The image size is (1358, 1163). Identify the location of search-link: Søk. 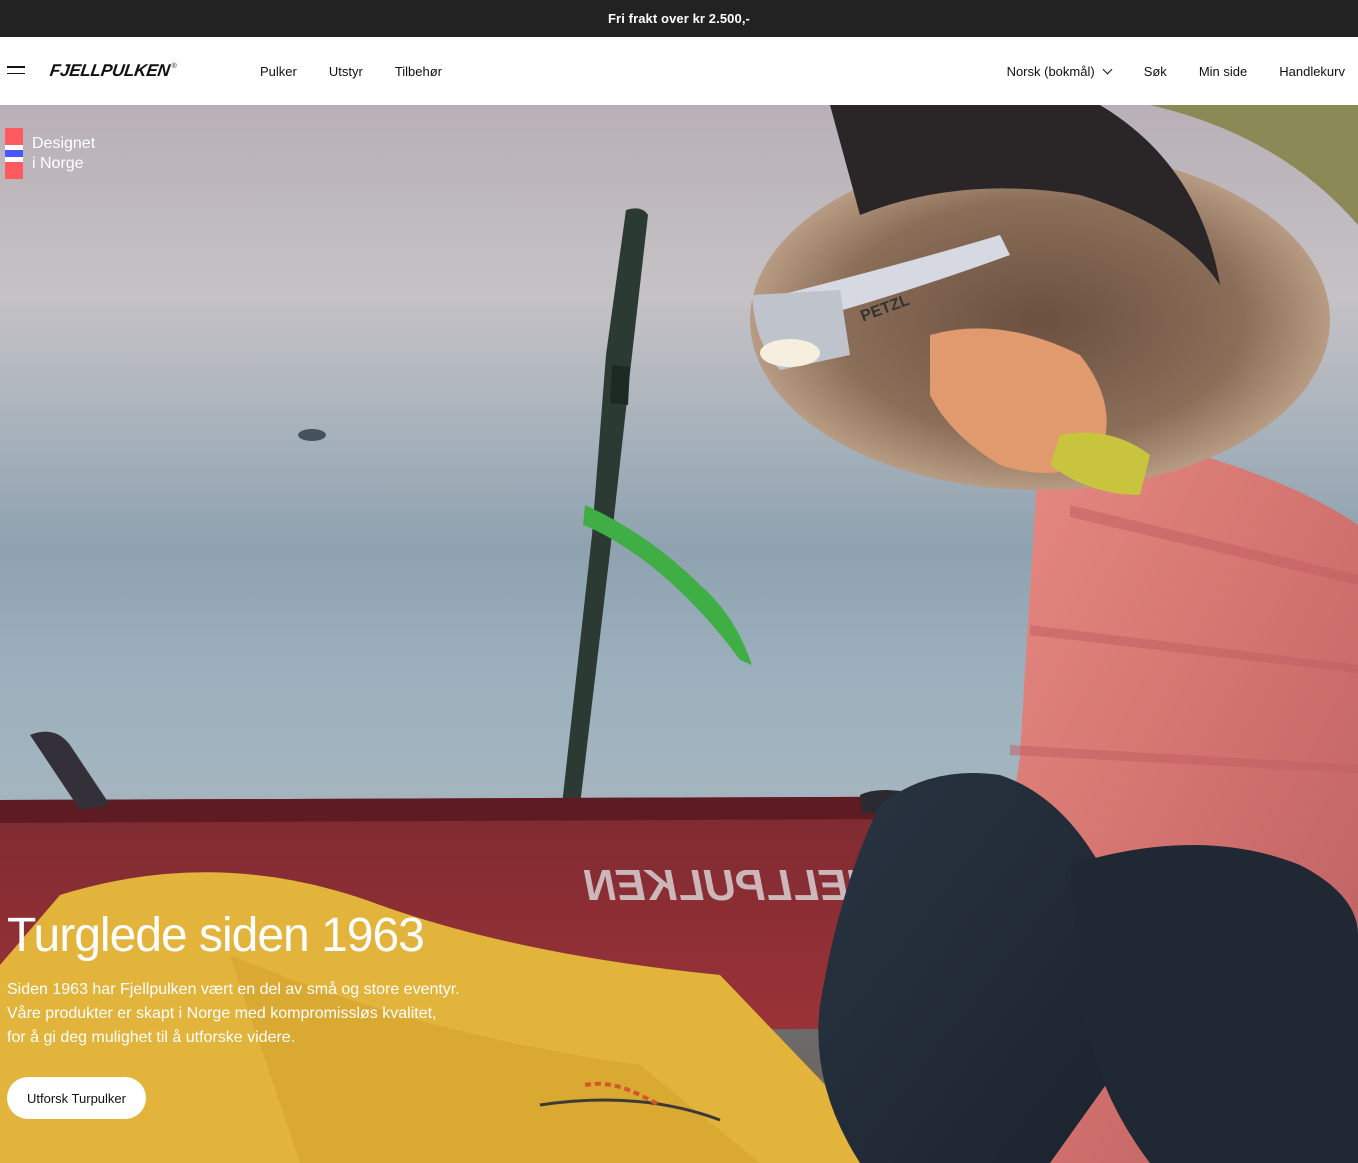
(1155, 71).